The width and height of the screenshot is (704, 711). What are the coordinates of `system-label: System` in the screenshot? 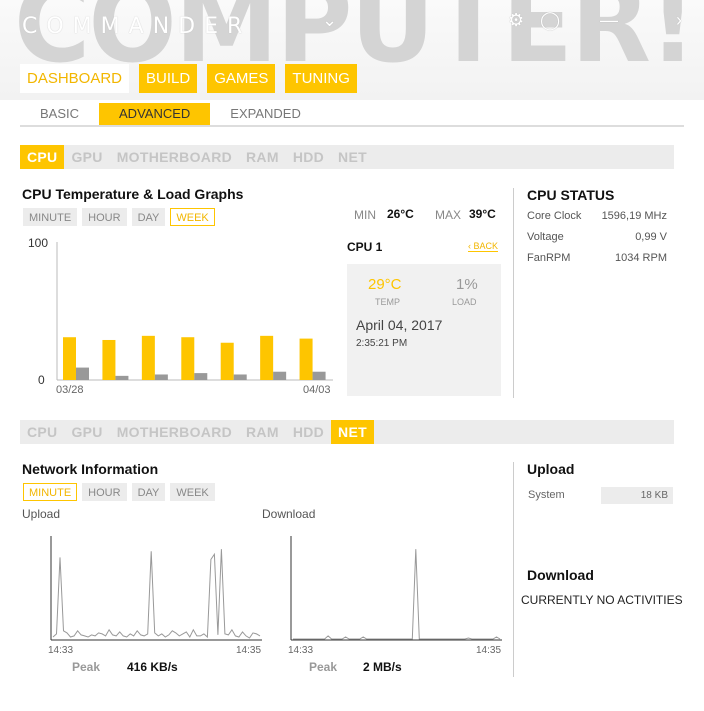 It's located at (546, 495).